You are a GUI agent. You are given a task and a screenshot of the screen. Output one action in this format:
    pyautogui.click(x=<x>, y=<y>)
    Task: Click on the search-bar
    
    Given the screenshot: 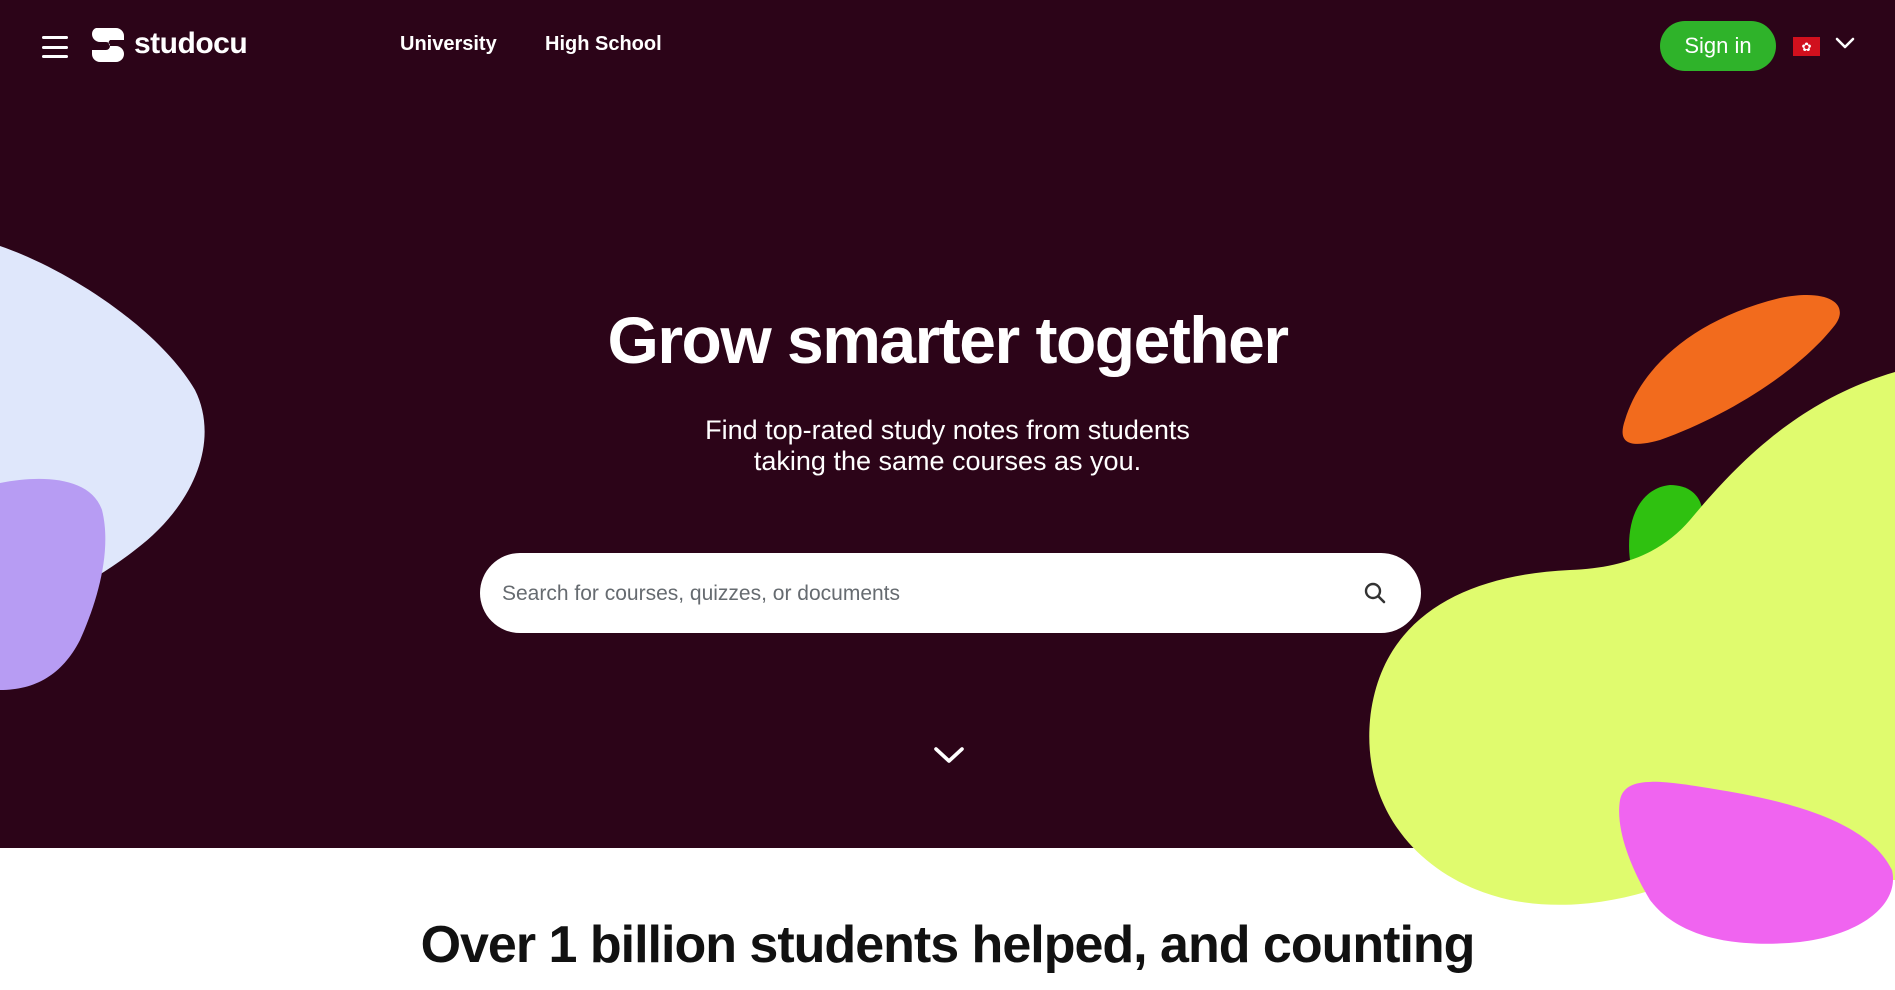 What is the action you would take?
    pyautogui.click(x=950, y=594)
    